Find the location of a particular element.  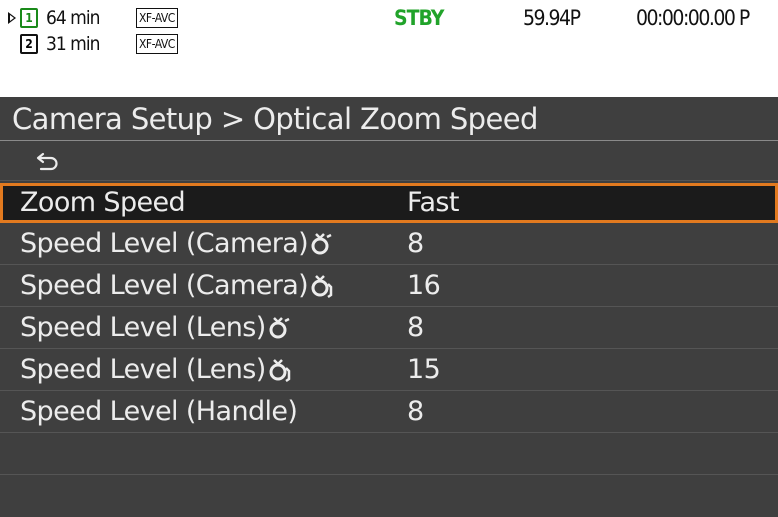

timecode: 00:00:00.00 P is located at coordinates (693, 18).